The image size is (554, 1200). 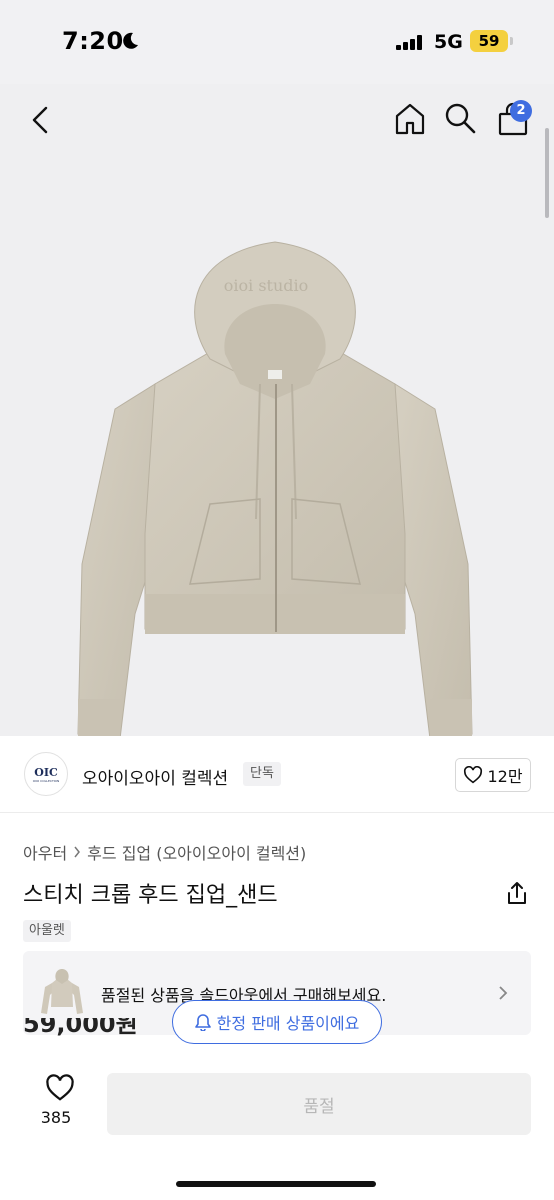 I want to click on wishlist-count: 385, so click(x=56, y=1117).